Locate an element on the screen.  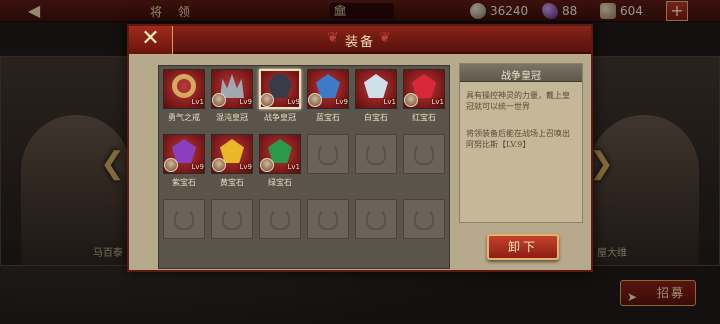
item-name: 战争皇冠 is located at coordinates (280, 117).